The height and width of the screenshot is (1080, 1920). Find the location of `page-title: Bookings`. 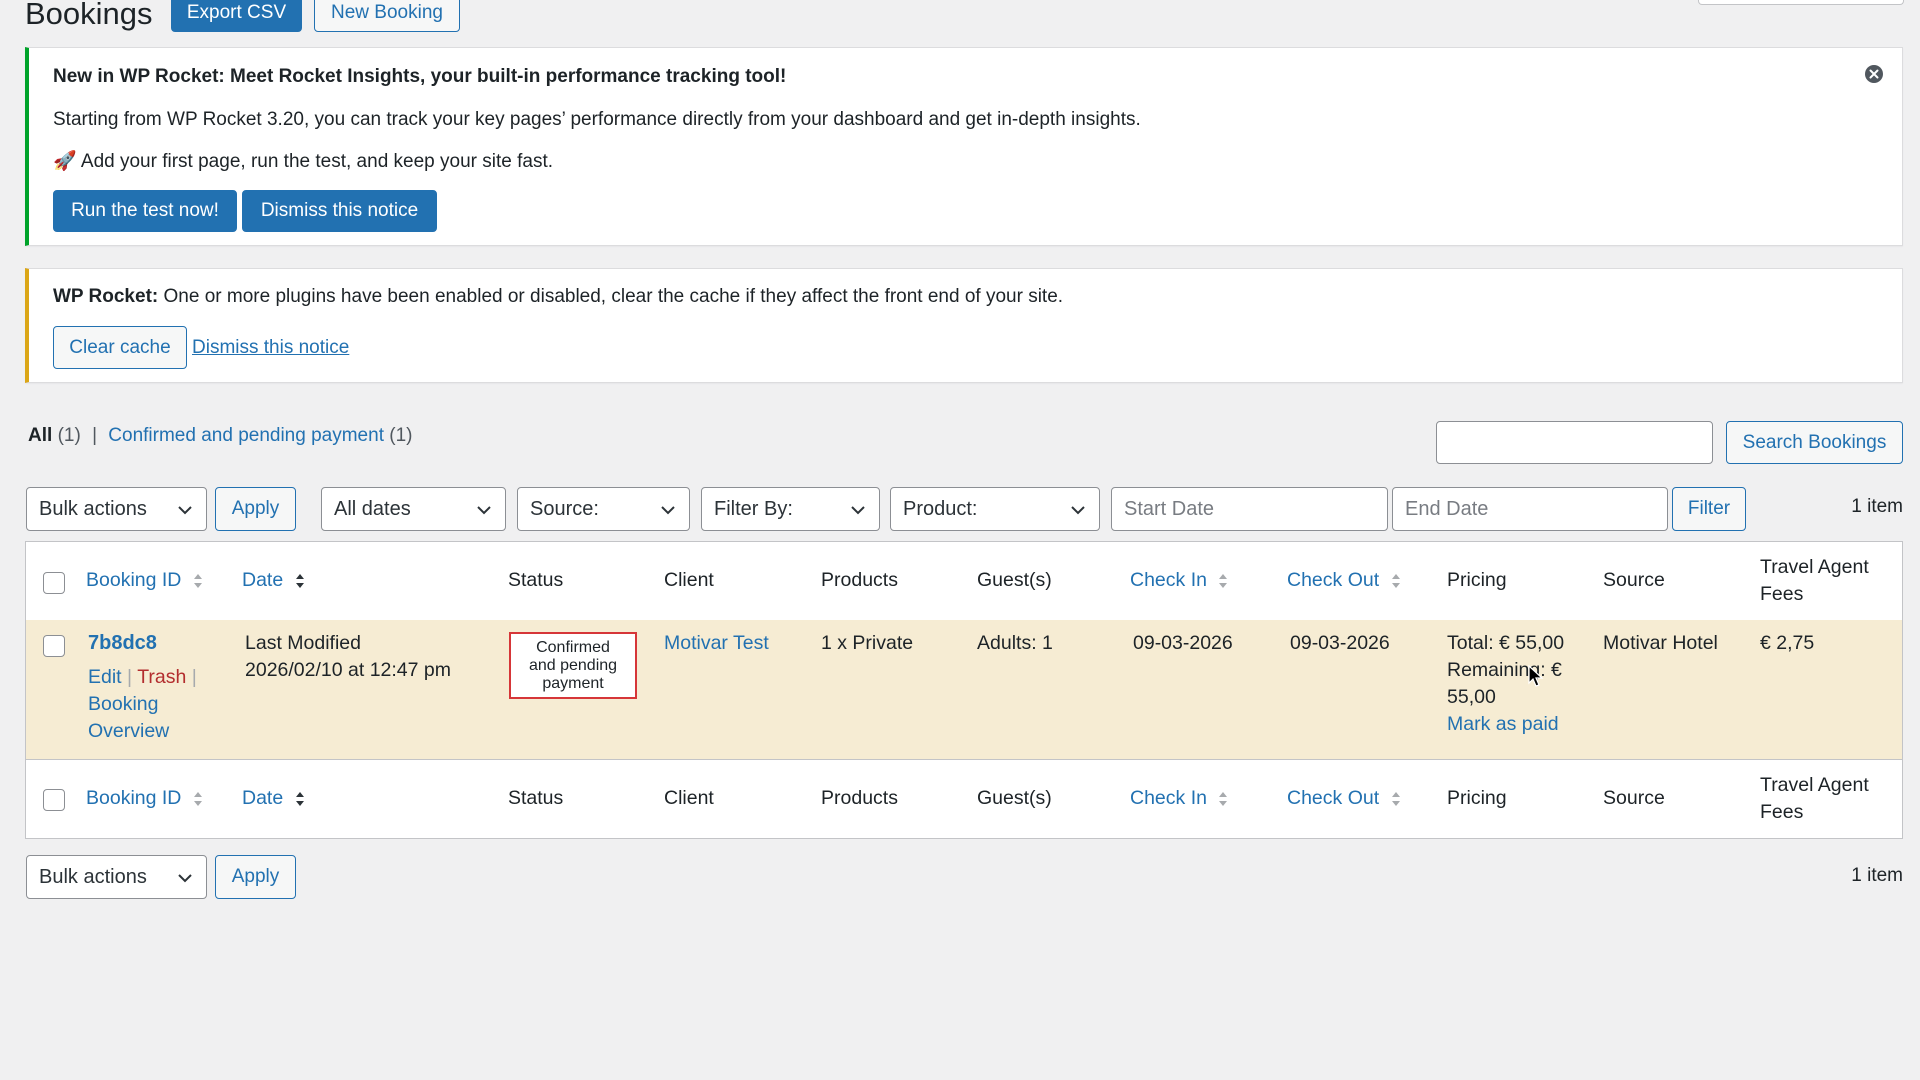

page-title: Bookings is located at coordinates (89, 15).